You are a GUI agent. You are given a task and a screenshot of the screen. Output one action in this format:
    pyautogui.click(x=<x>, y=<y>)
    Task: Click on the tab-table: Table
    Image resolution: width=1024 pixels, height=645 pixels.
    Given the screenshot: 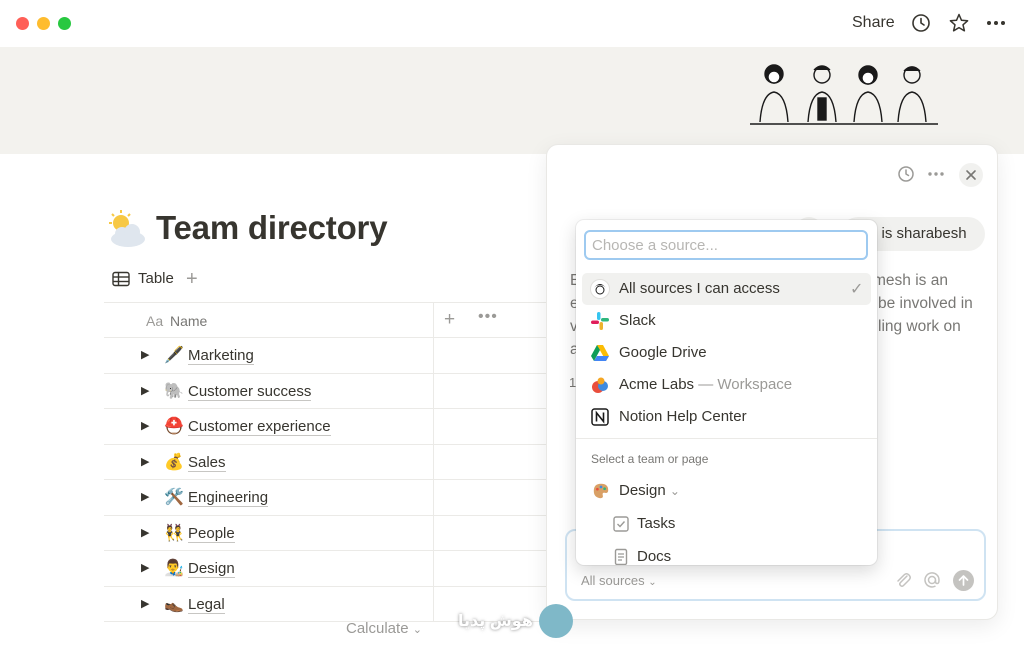 What is the action you would take?
    pyautogui.click(x=143, y=278)
    